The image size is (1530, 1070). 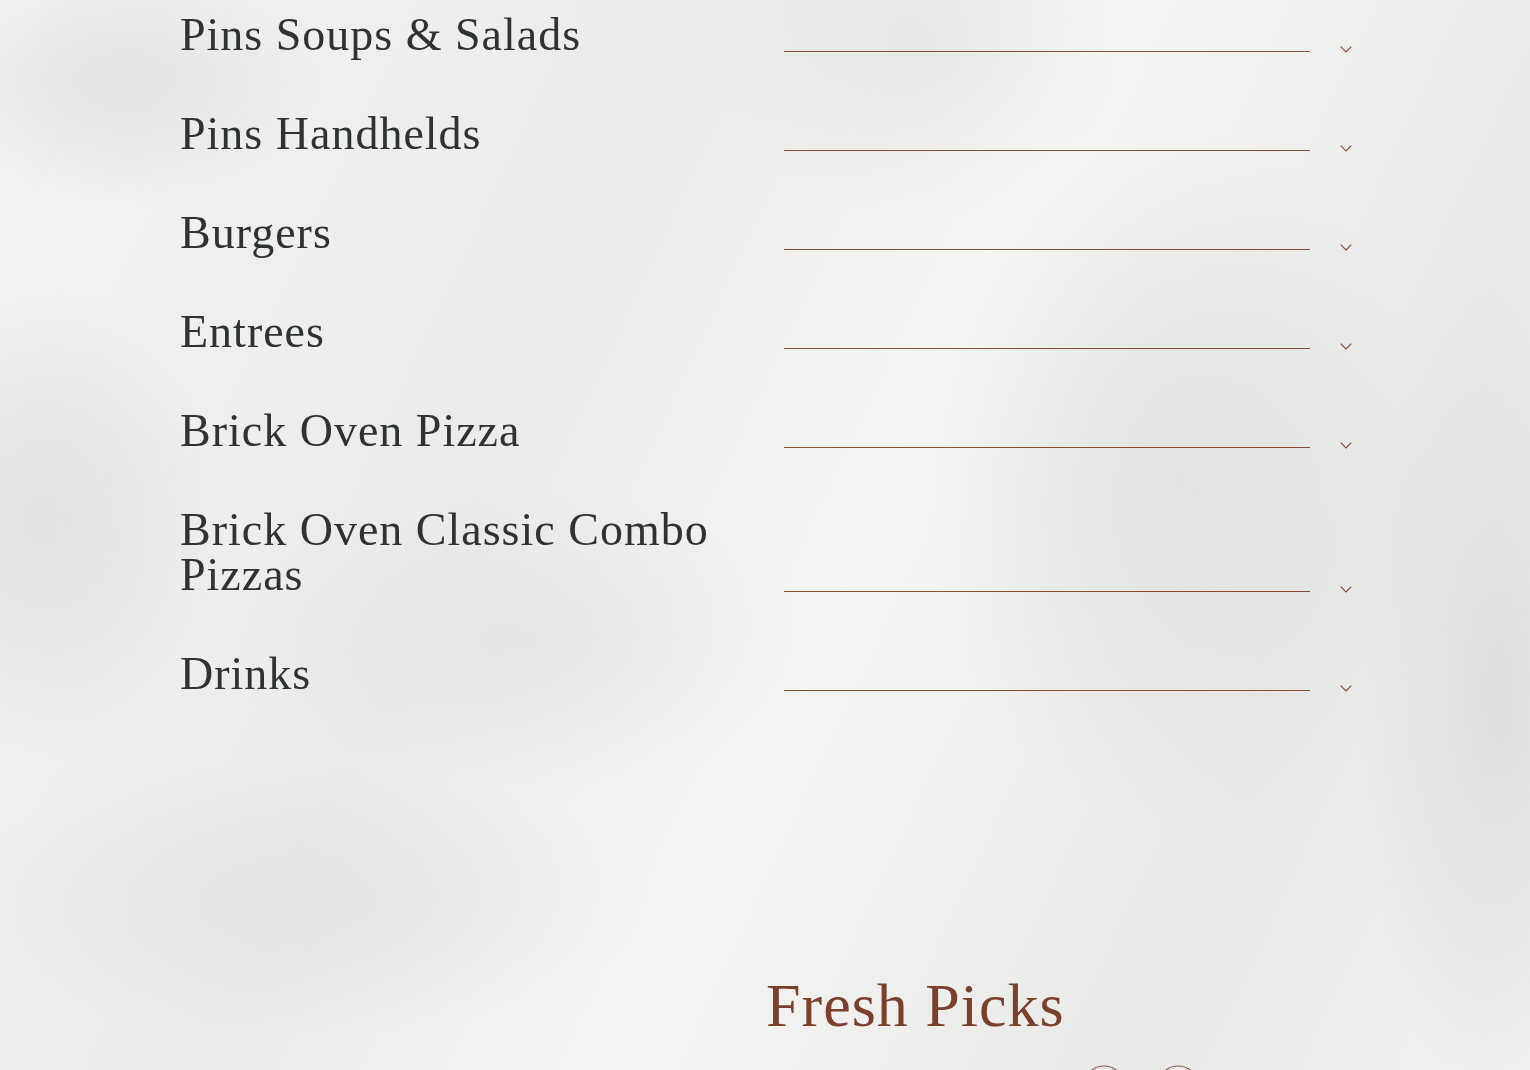 What do you see at coordinates (766, 430) in the screenshot?
I see `category-toggle: Brick Oven Pizza` at bounding box center [766, 430].